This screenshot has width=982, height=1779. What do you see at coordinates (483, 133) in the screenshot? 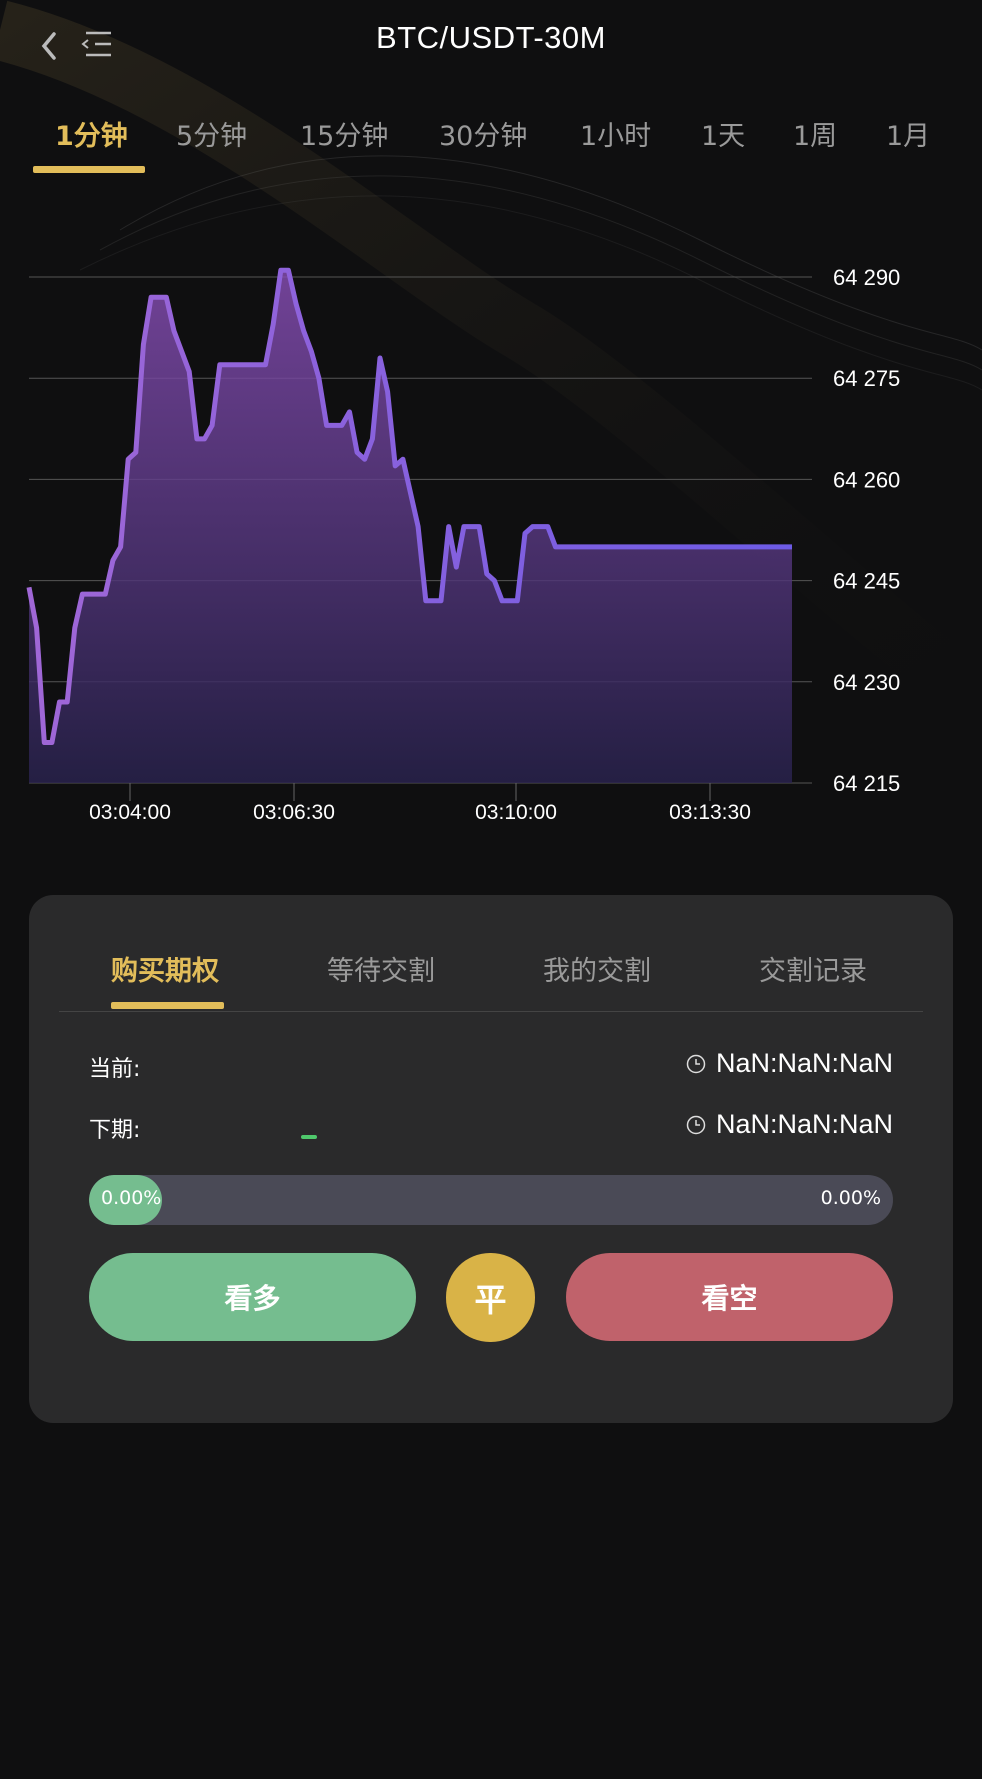
I see `tab-30min: 30分钟` at bounding box center [483, 133].